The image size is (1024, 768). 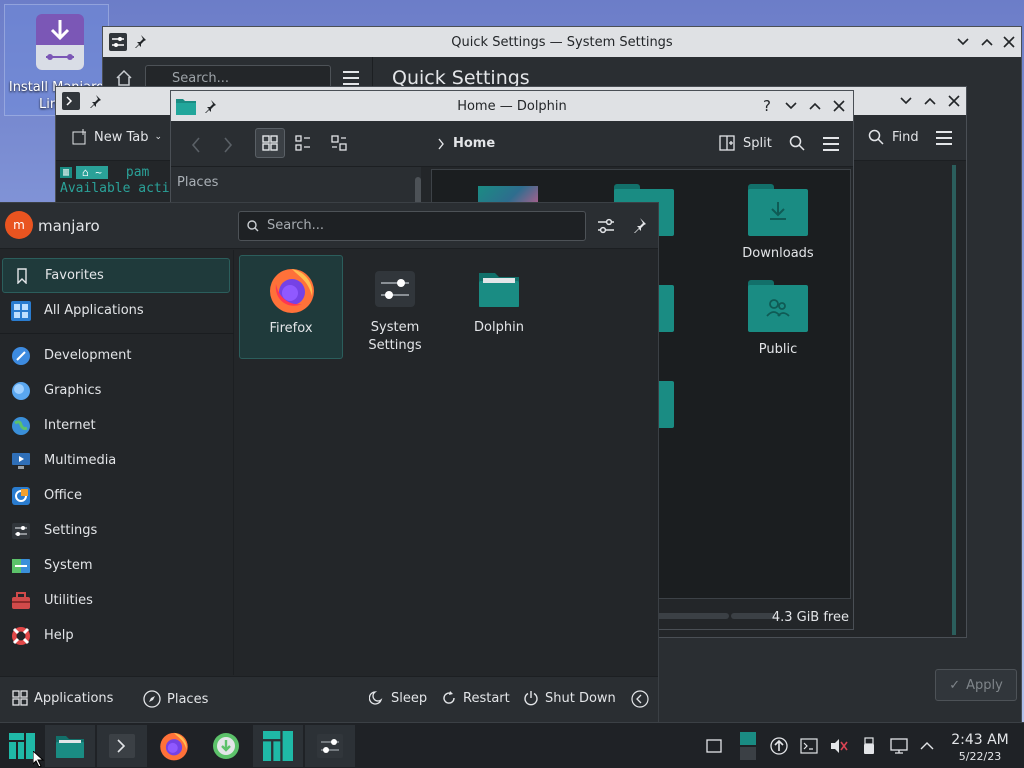 I want to click on favorite-dolphin: Dolphin, so click(x=499, y=307).